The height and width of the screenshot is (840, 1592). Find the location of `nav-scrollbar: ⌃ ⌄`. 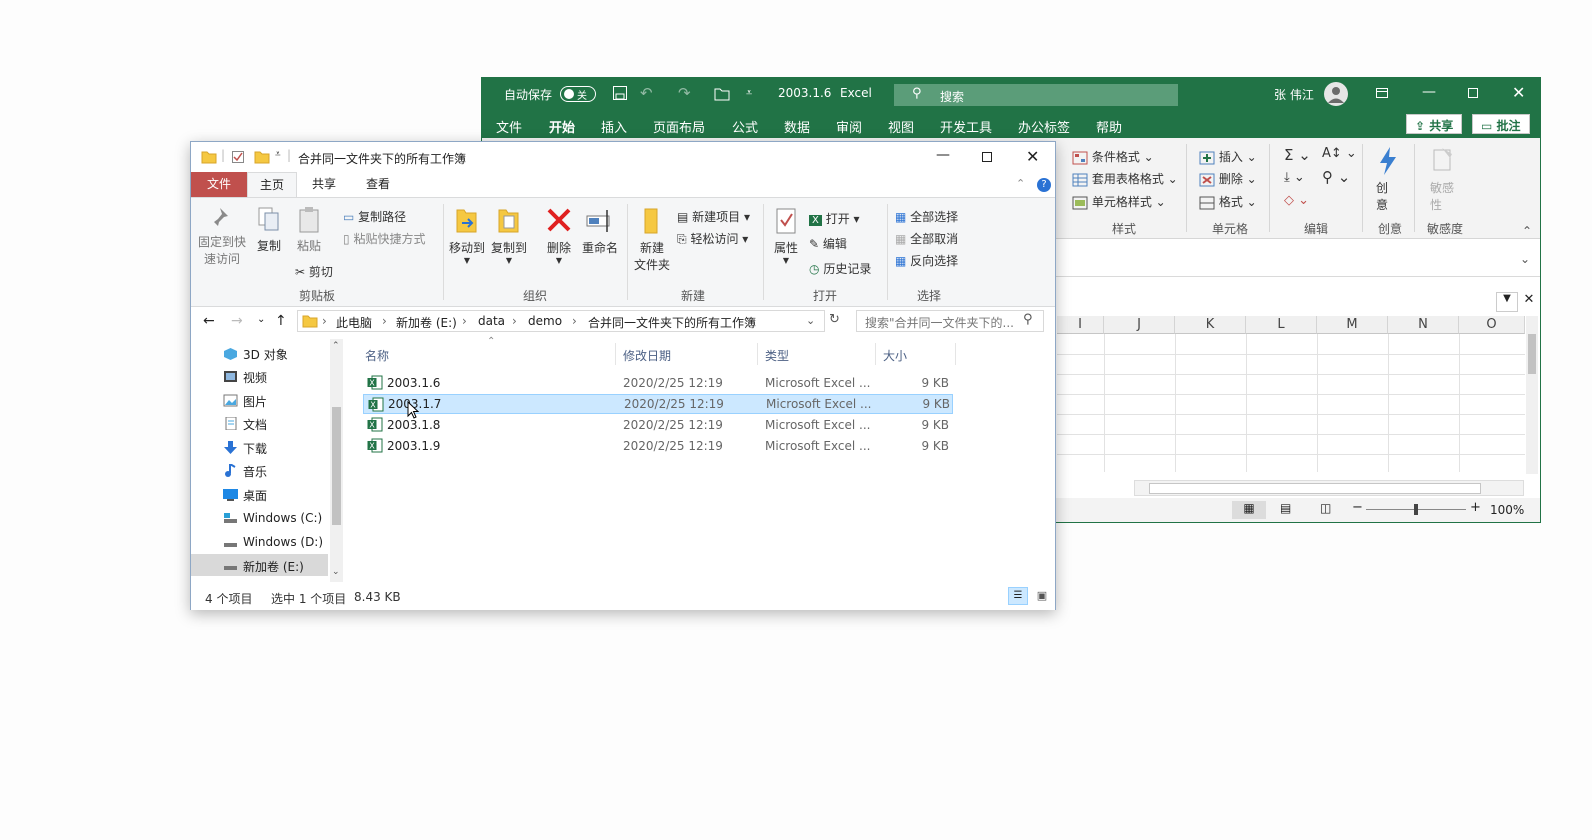

nav-scrollbar: ⌃ ⌄ is located at coordinates (336, 460).